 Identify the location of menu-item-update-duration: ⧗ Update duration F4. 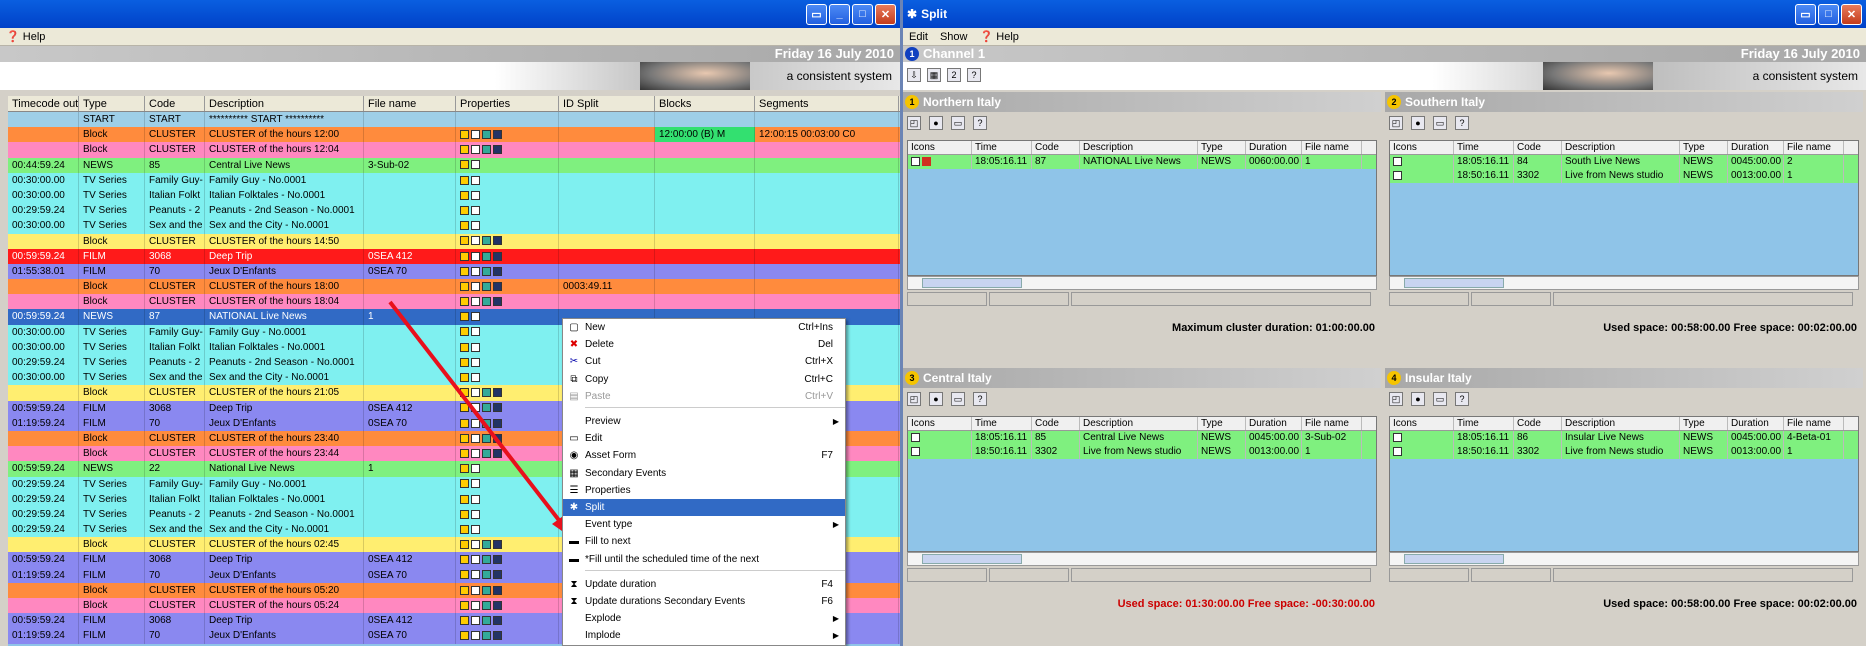
(704, 584).